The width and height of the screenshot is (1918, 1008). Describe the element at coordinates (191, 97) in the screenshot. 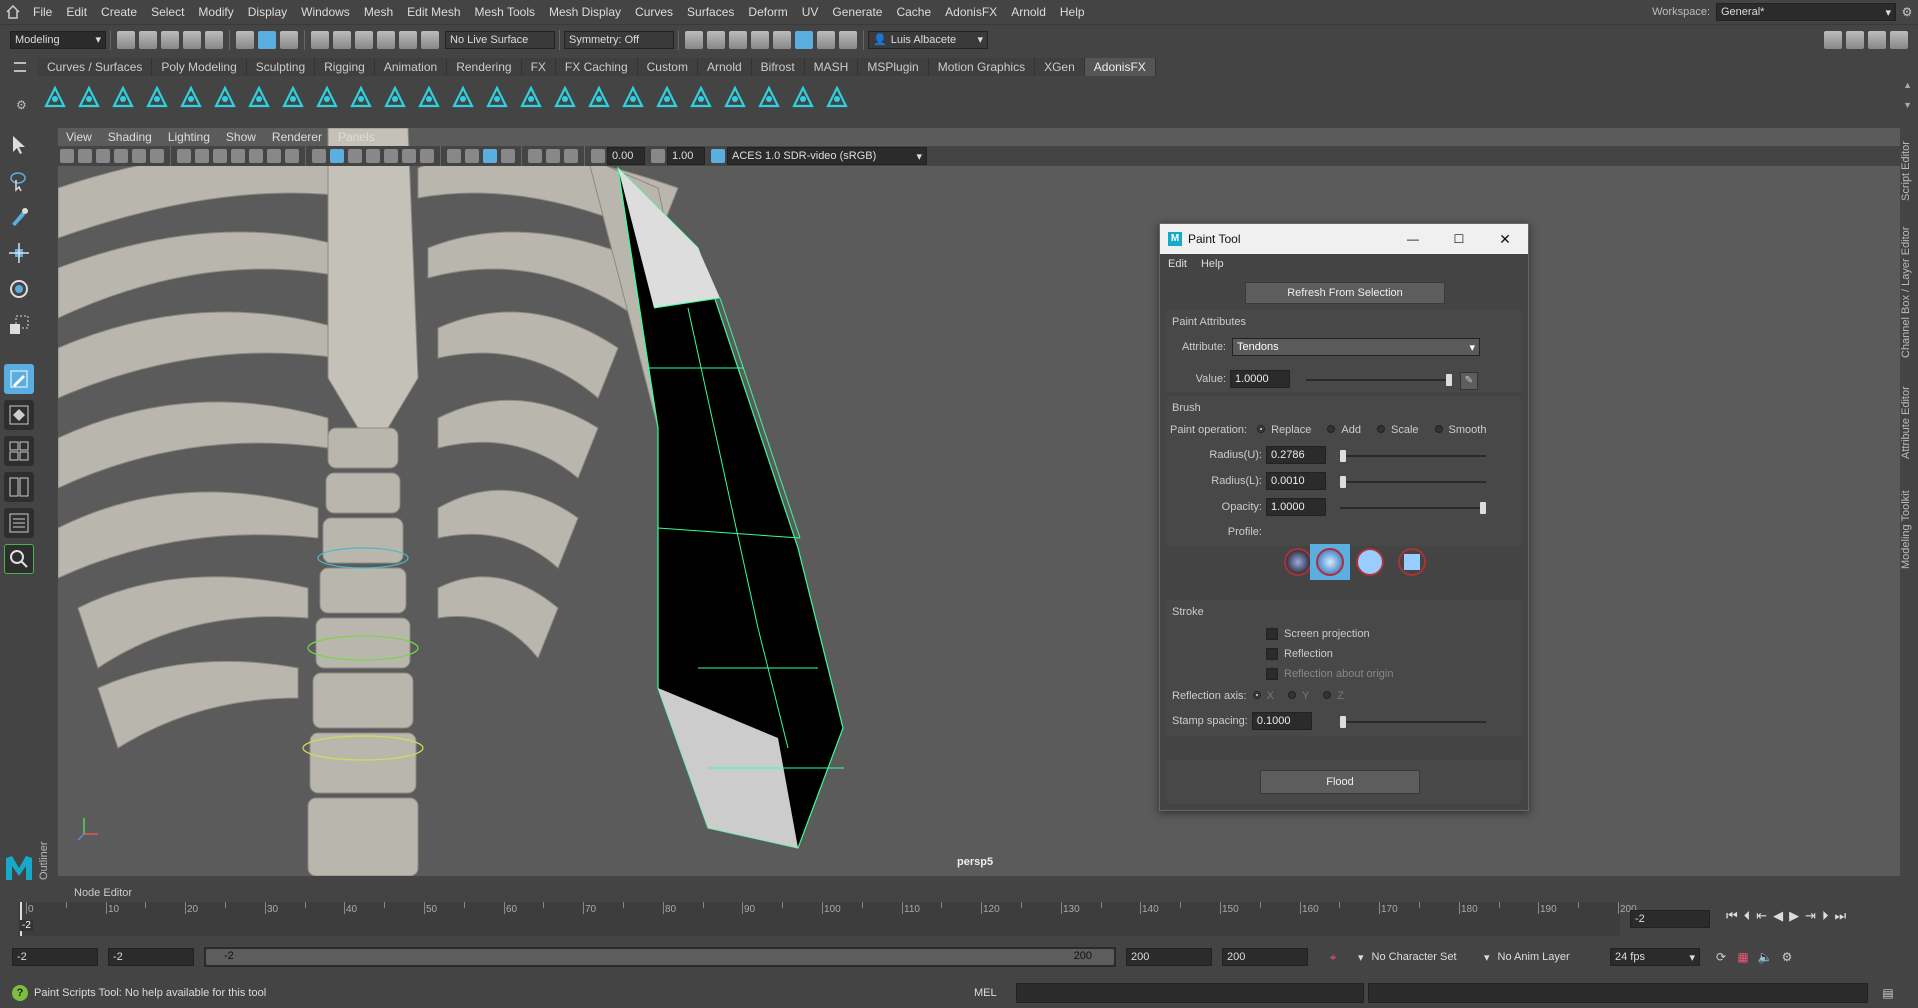

I see `attach-bone-icon` at that location.